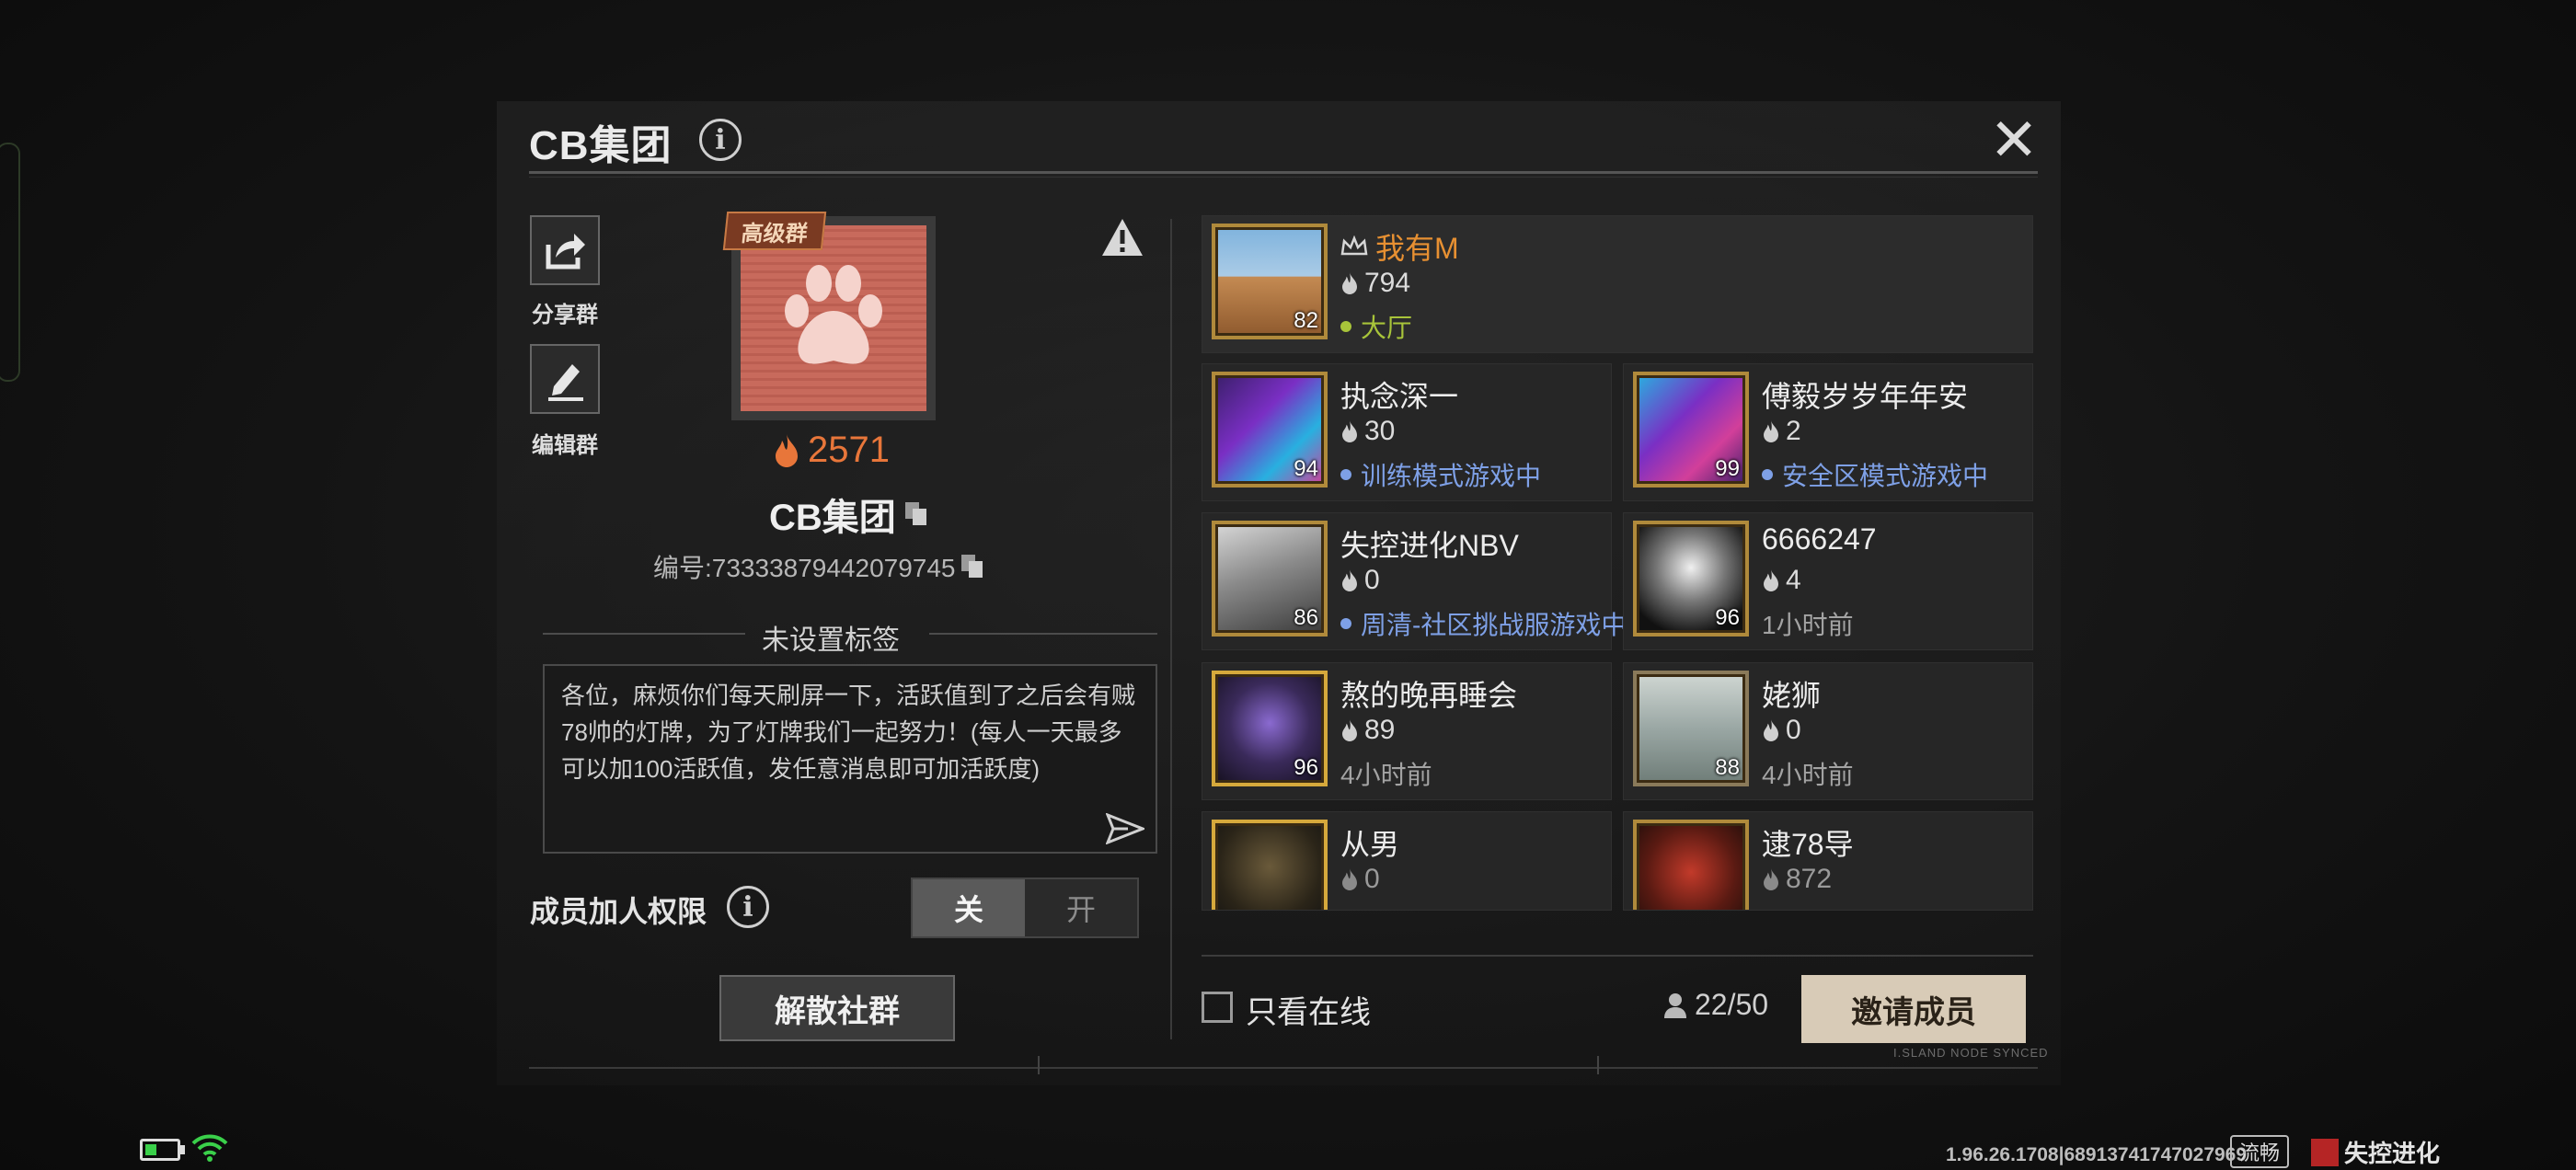 The width and height of the screenshot is (2576, 1170). I want to click on member-heat: 89, so click(1367, 730).